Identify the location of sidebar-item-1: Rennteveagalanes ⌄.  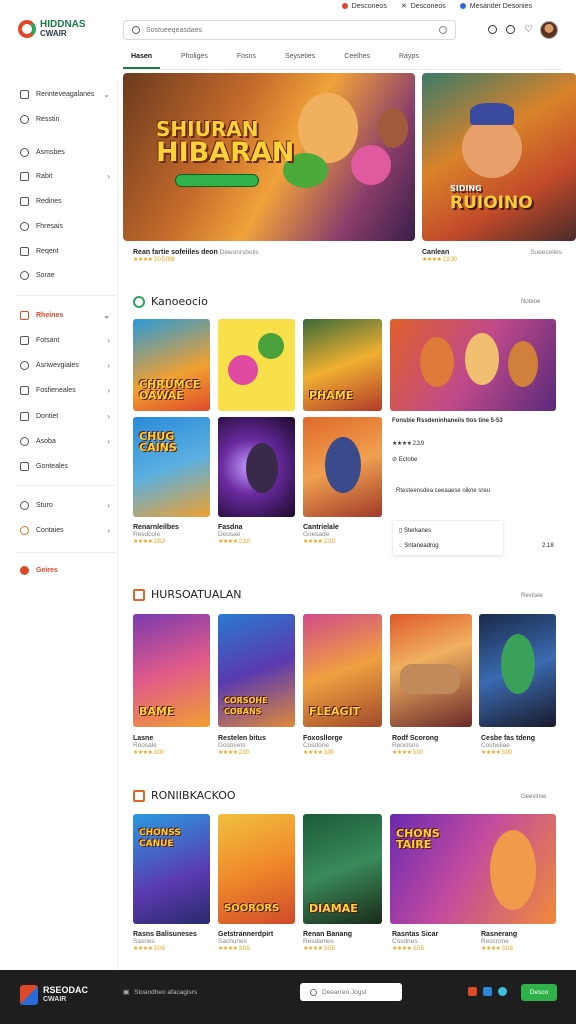
(65, 94).